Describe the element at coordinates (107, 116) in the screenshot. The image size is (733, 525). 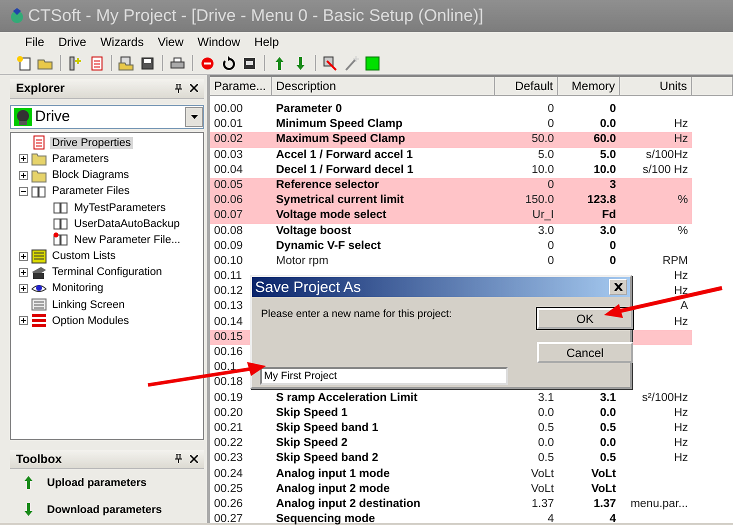
I see `device-dropdown: Drive` at that location.